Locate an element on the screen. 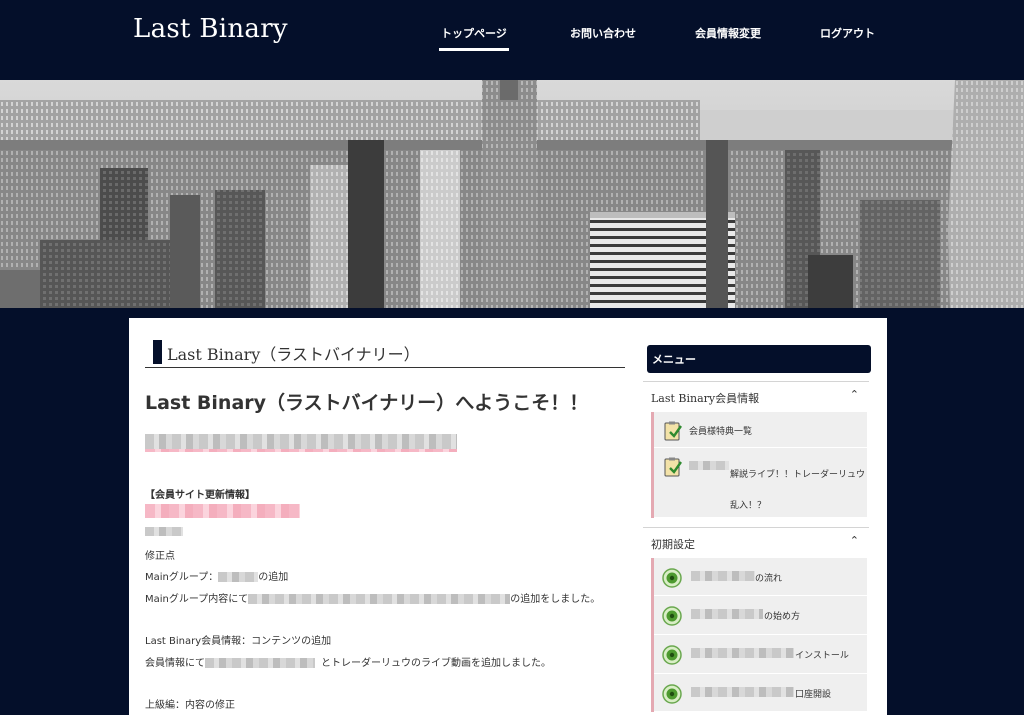 Image resolution: width=1024 pixels, height=715 pixels. sidebar-item-install: インストール is located at coordinates (760, 654).